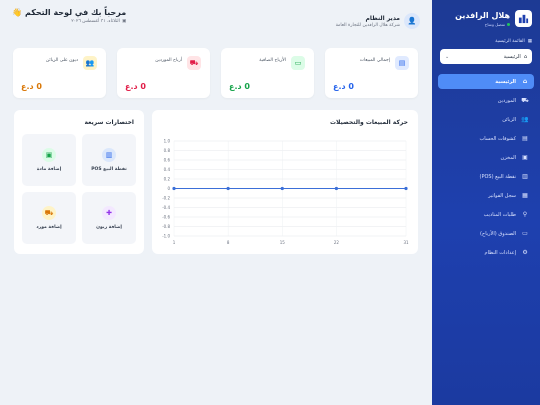 The image size is (540, 405). What do you see at coordinates (371, 73) in the screenshot?
I see `stat-card-total-sales: ▤ إجمالي المبيعات 0 د.ع` at bounding box center [371, 73].